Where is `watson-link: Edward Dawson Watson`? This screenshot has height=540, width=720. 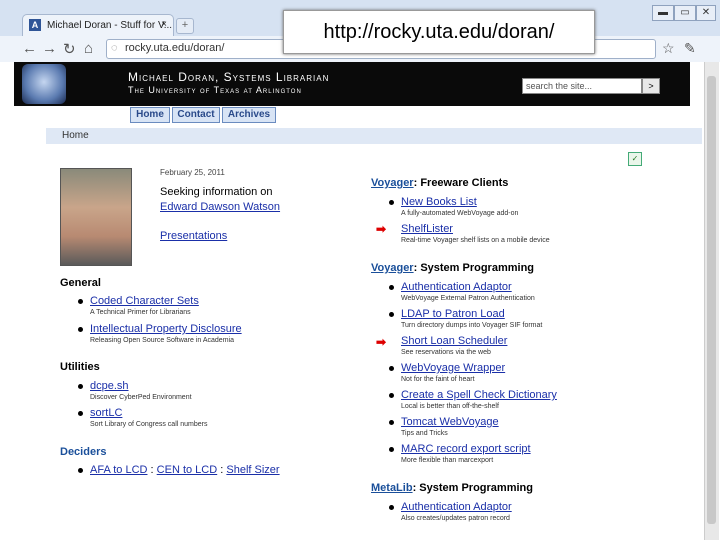 watson-link: Edward Dawson Watson is located at coordinates (220, 207).